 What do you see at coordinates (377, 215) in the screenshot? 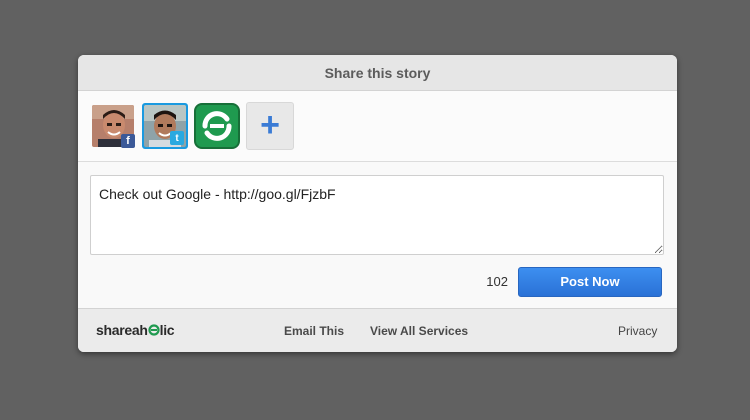
I see `message-input` at bounding box center [377, 215].